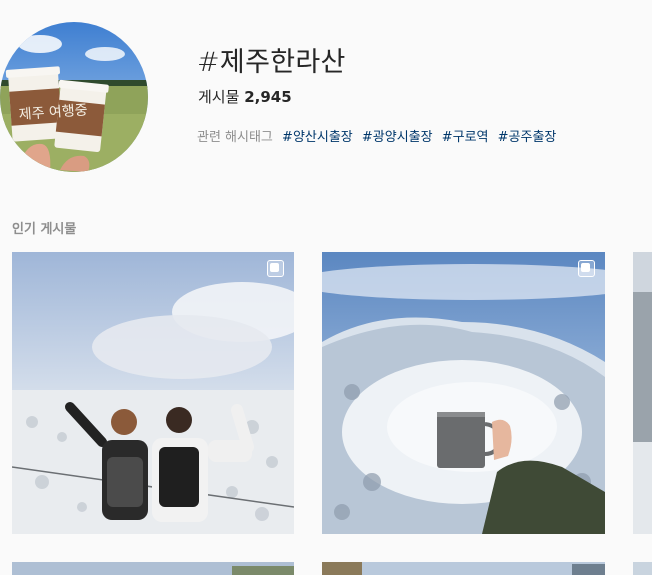  I want to click on related-hashtags: 관련 해시태그 #양산시출장 #광양시출장 #구로역 #공주출장, so click(376, 135).